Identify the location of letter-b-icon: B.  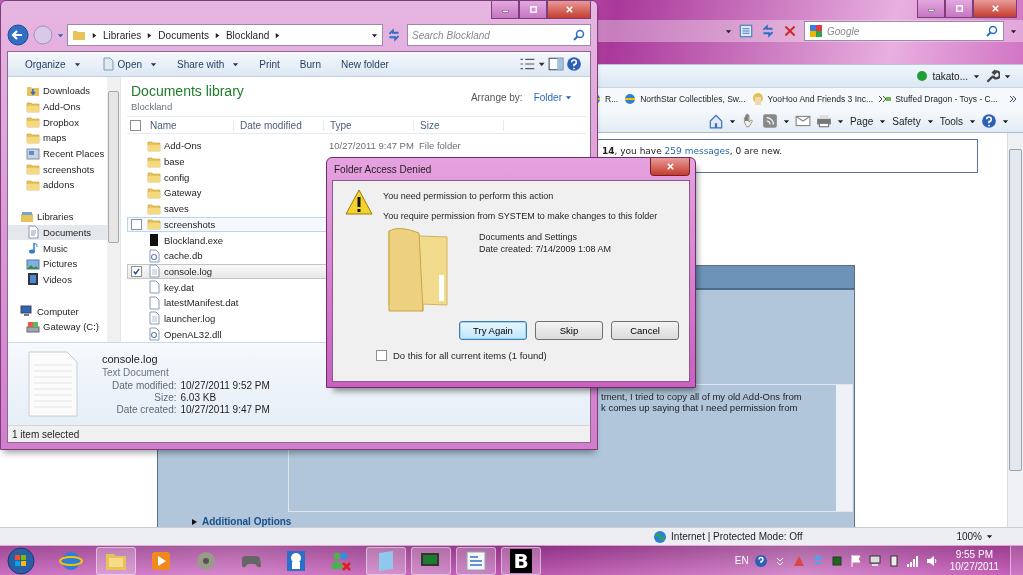
(521, 560).